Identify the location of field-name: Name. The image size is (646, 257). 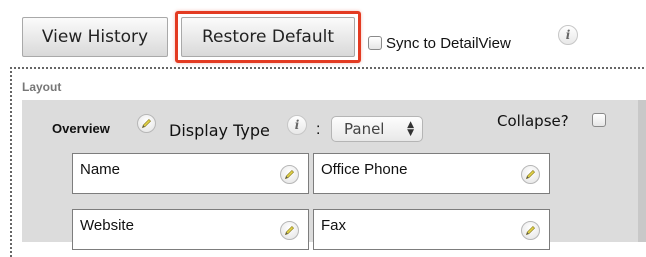
(190, 173).